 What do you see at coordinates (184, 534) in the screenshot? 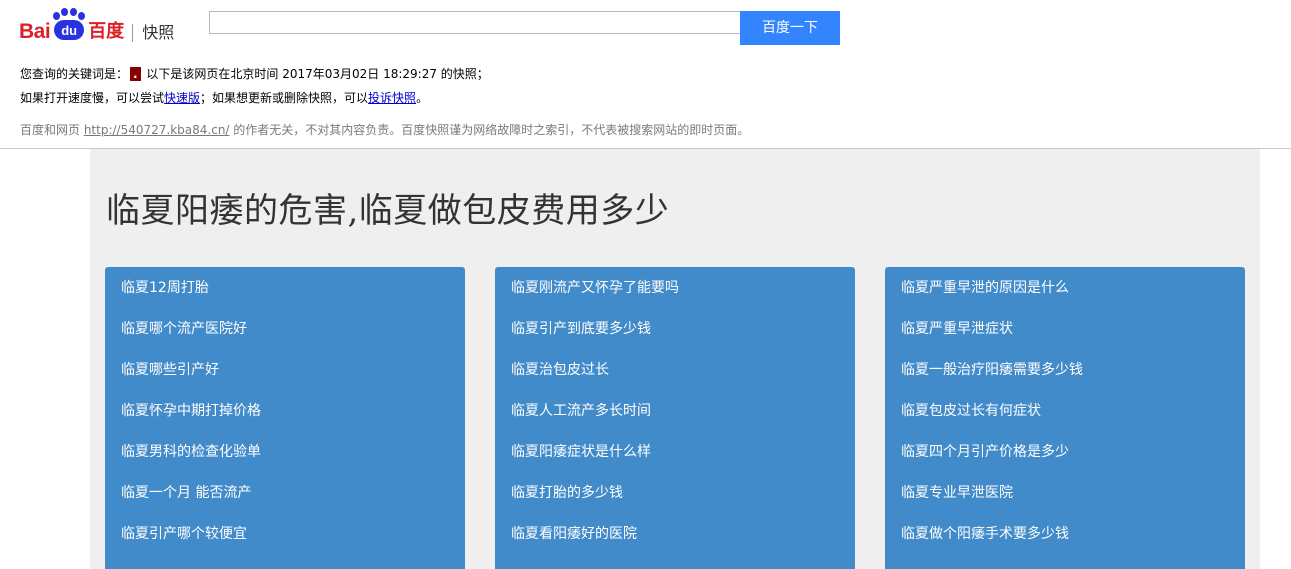
I see `list-item: 临夏引产哪个较便宜` at bounding box center [184, 534].